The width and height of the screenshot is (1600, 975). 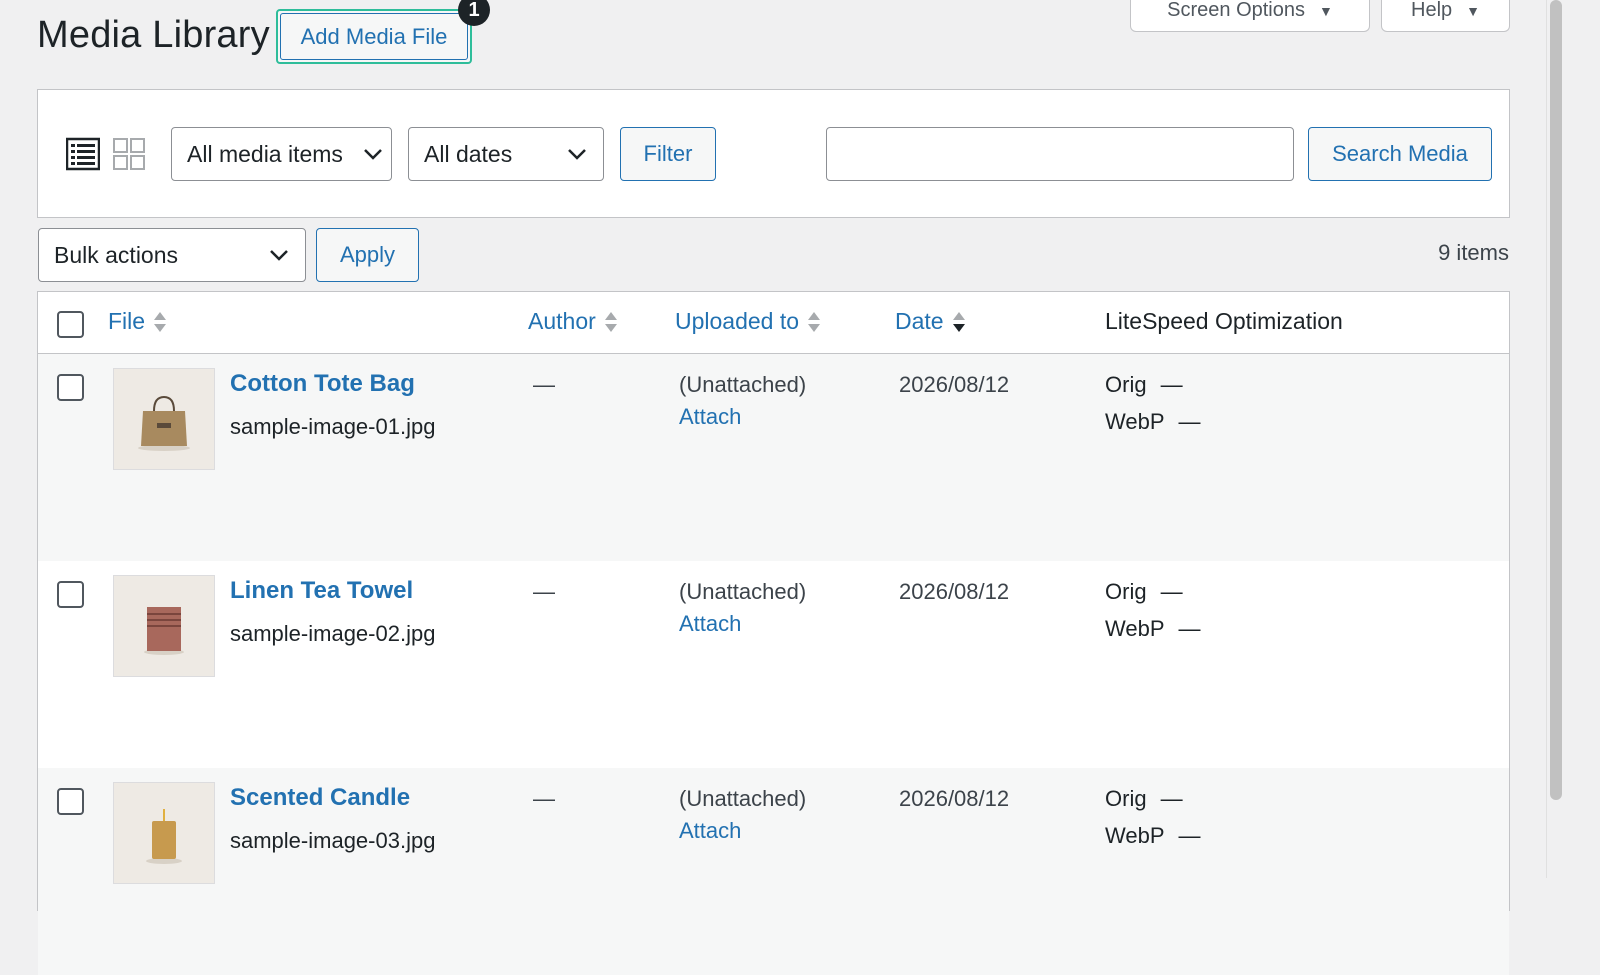 I want to click on bulk-actions-value: Bulk actions, so click(x=116, y=254).